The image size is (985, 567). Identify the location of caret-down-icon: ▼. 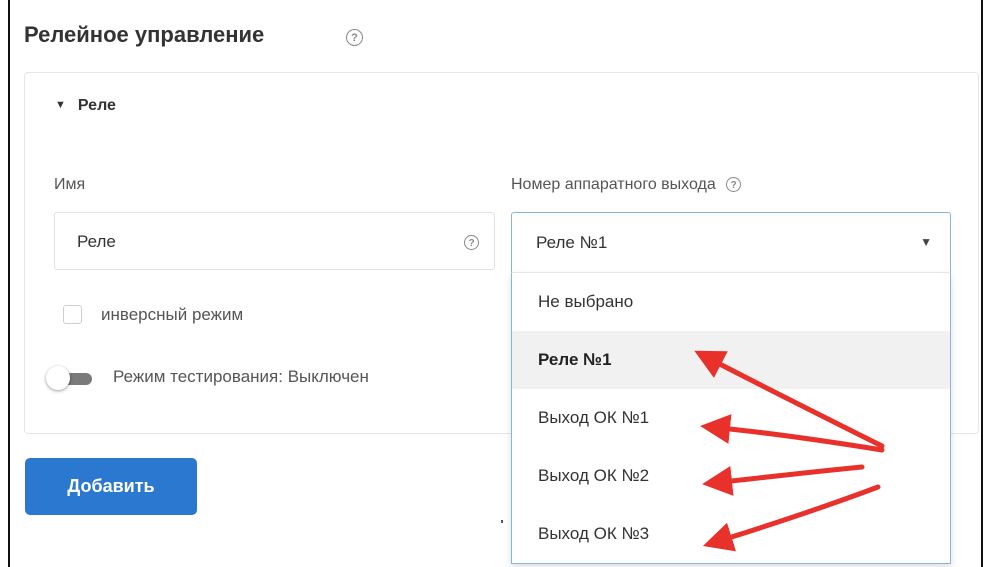
(60, 105).